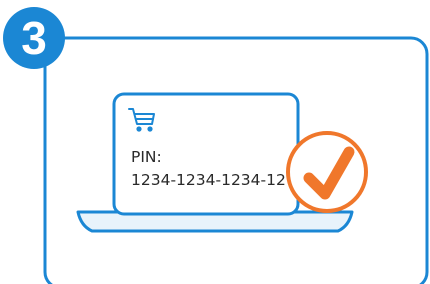 Image resolution: width=430 pixels, height=284 pixels. I want to click on pin-label: PIN:, so click(146, 157).